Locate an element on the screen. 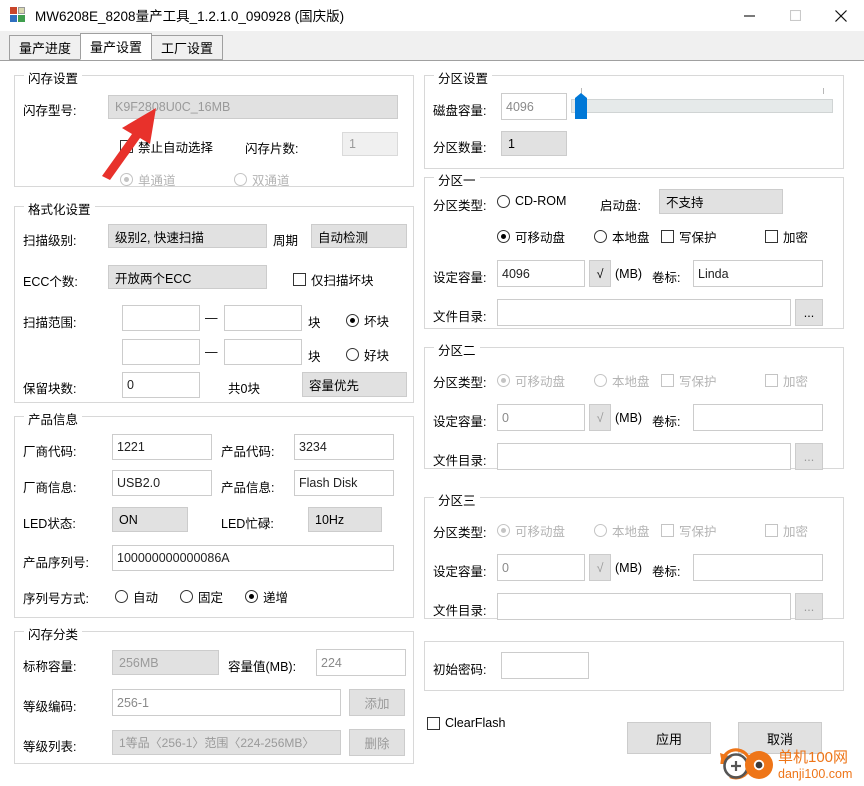 This screenshot has width=864, height=786. range-1-unit: 块 is located at coordinates (314, 323).